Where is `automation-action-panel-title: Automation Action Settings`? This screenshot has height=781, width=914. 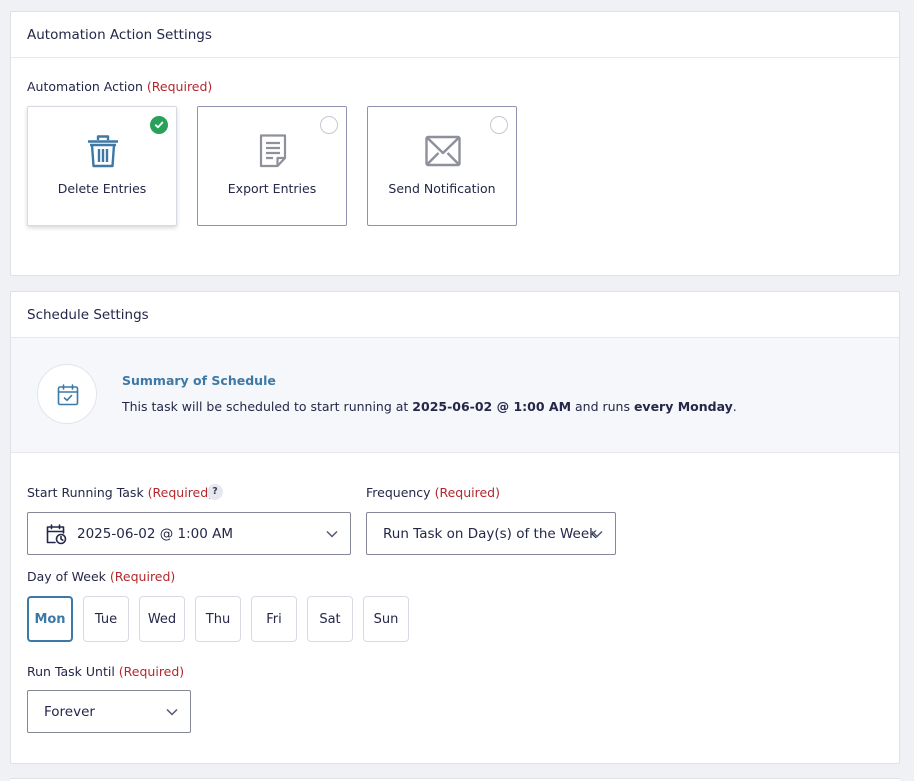
automation-action-panel-title: Automation Action Settings is located at coordinates (455, 35).